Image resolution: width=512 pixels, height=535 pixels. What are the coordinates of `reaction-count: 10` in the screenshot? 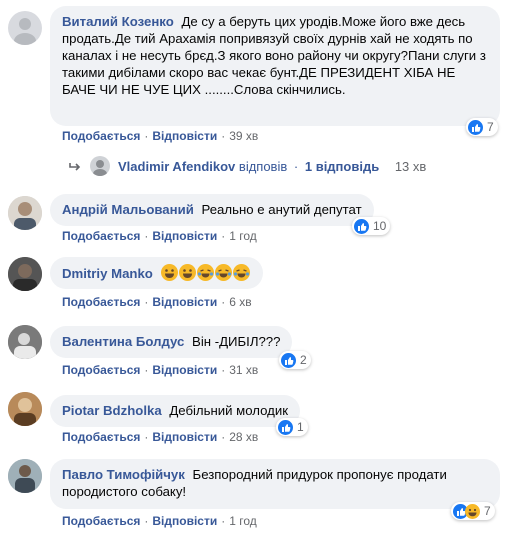 It's located at (380, 226).